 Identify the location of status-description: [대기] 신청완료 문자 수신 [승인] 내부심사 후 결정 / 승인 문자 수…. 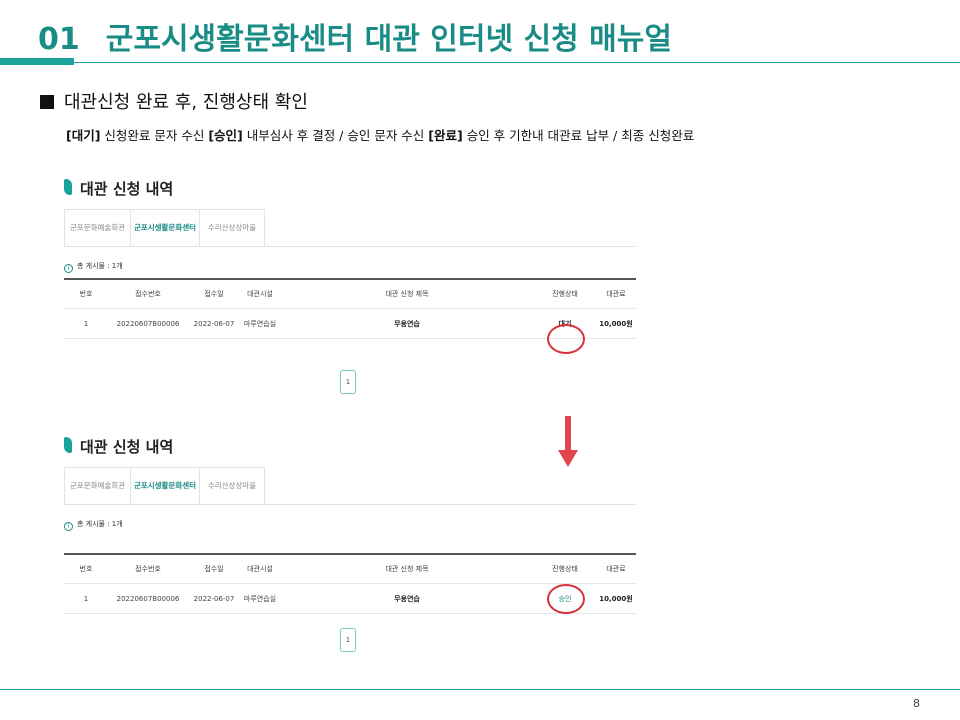
(380, 134).